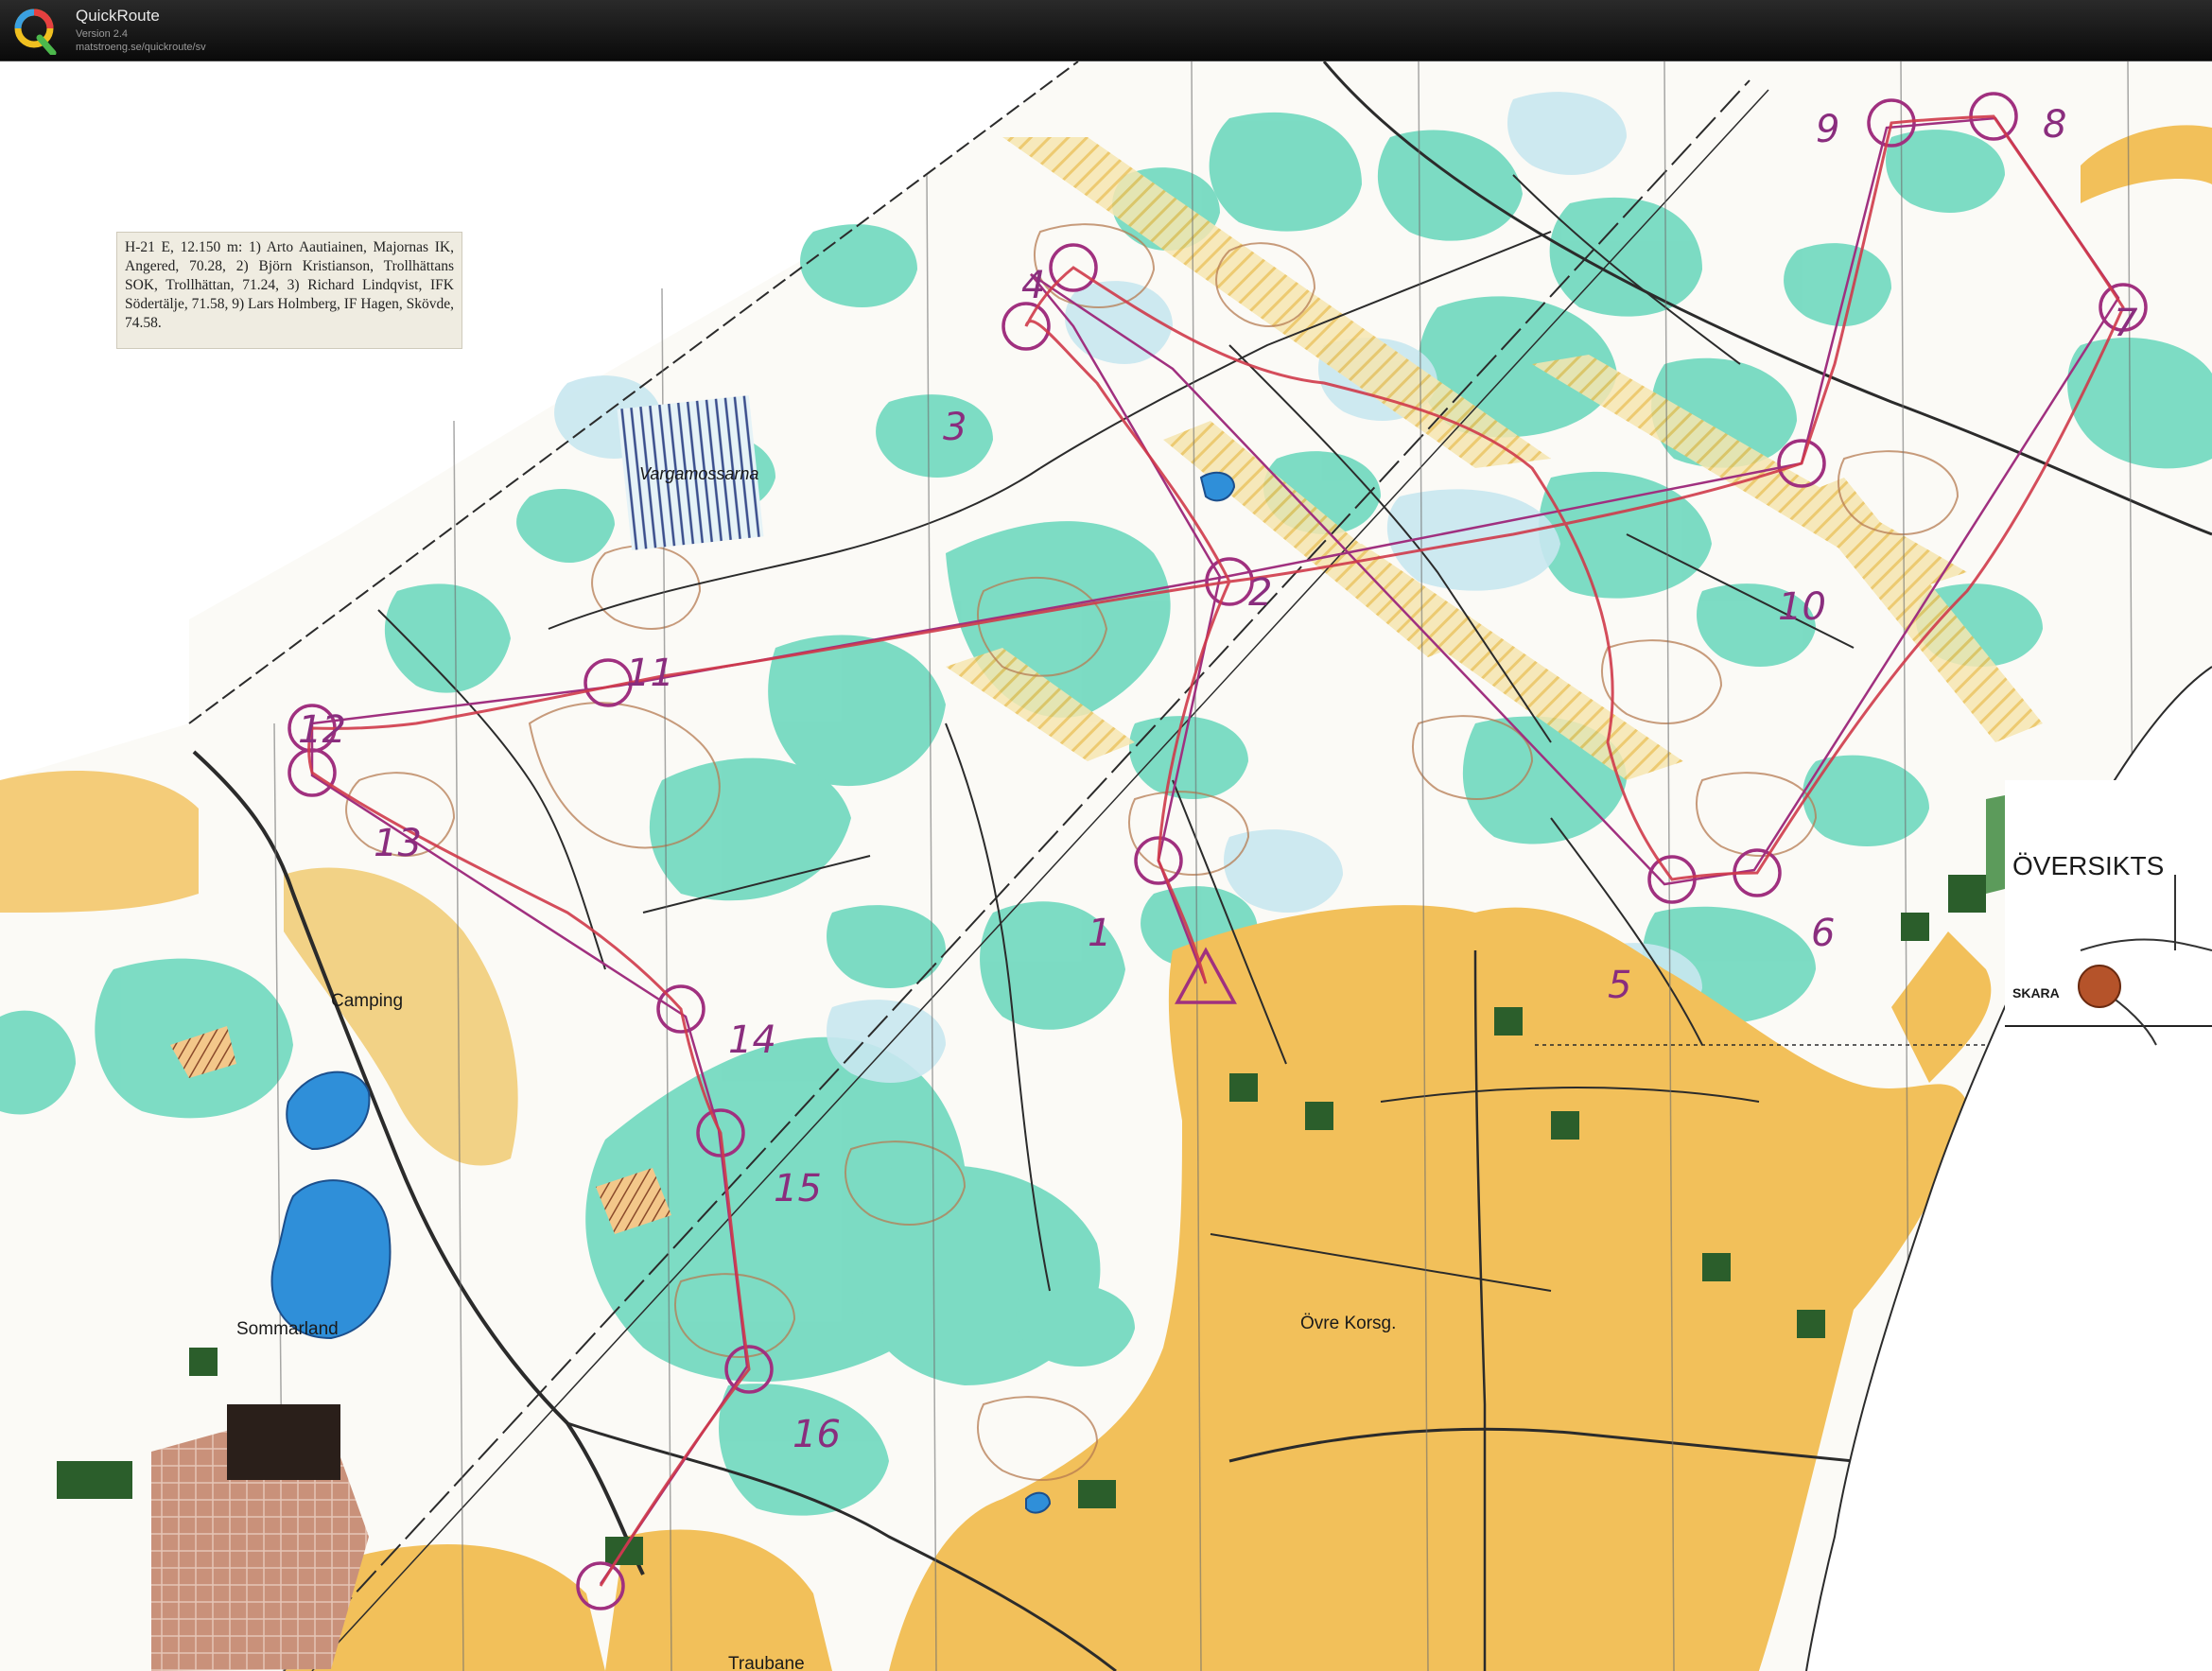  I want to click on quickroute-logo-icon, so click(35, 32).